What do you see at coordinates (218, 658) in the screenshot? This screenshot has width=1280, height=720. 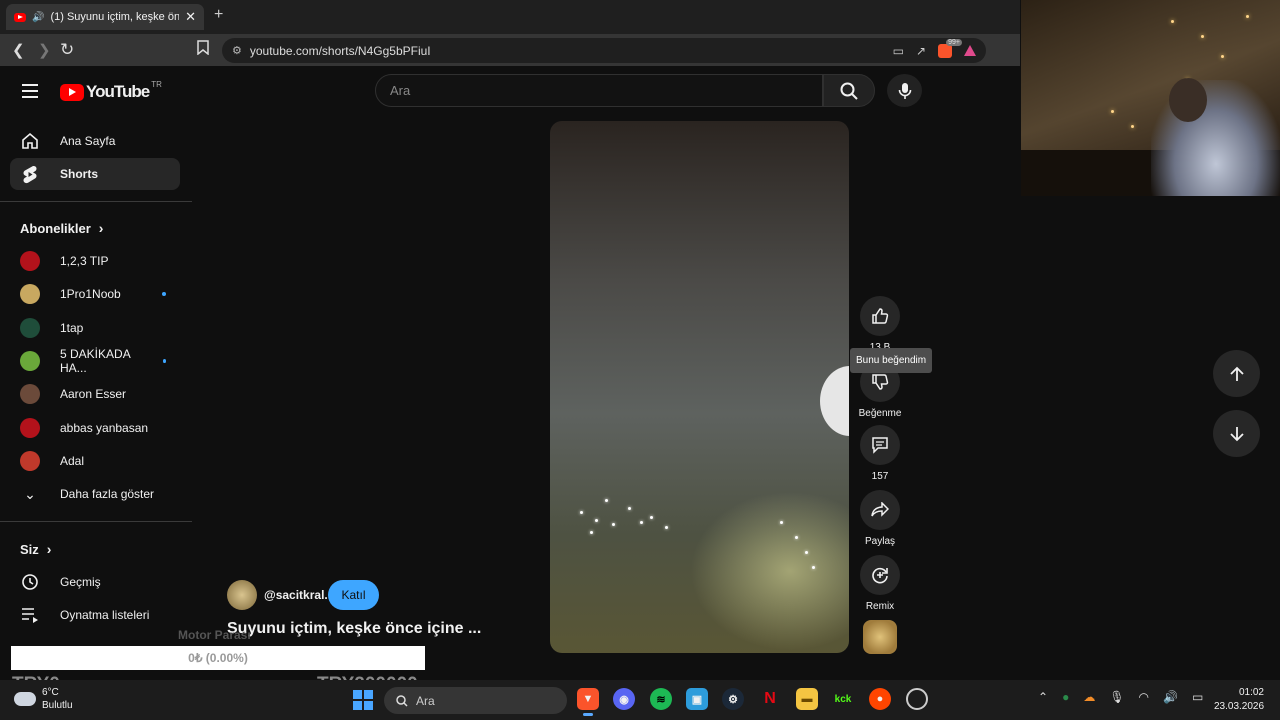 I see `donation-goal-bar: 0₺ (0.00%)` at bounding box center [218, 658].